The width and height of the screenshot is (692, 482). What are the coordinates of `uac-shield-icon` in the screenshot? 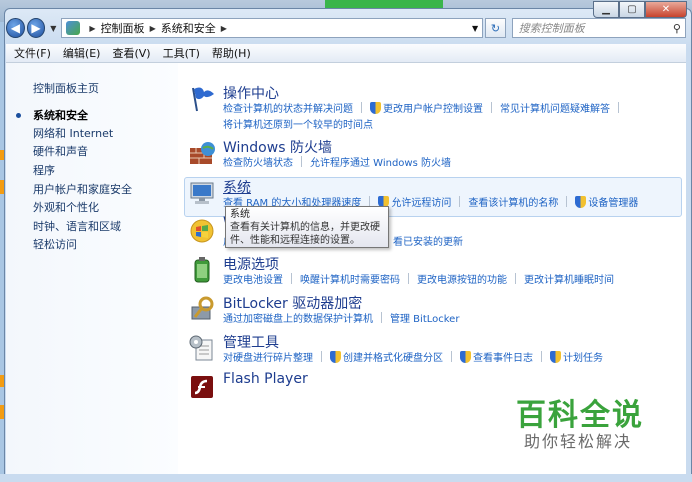 It's located at (375, 107).